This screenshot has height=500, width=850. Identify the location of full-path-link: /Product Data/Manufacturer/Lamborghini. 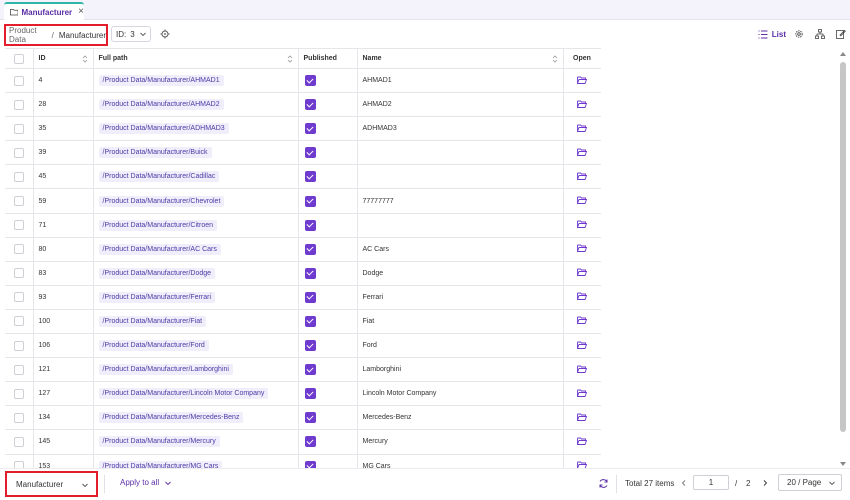
(165, 370).